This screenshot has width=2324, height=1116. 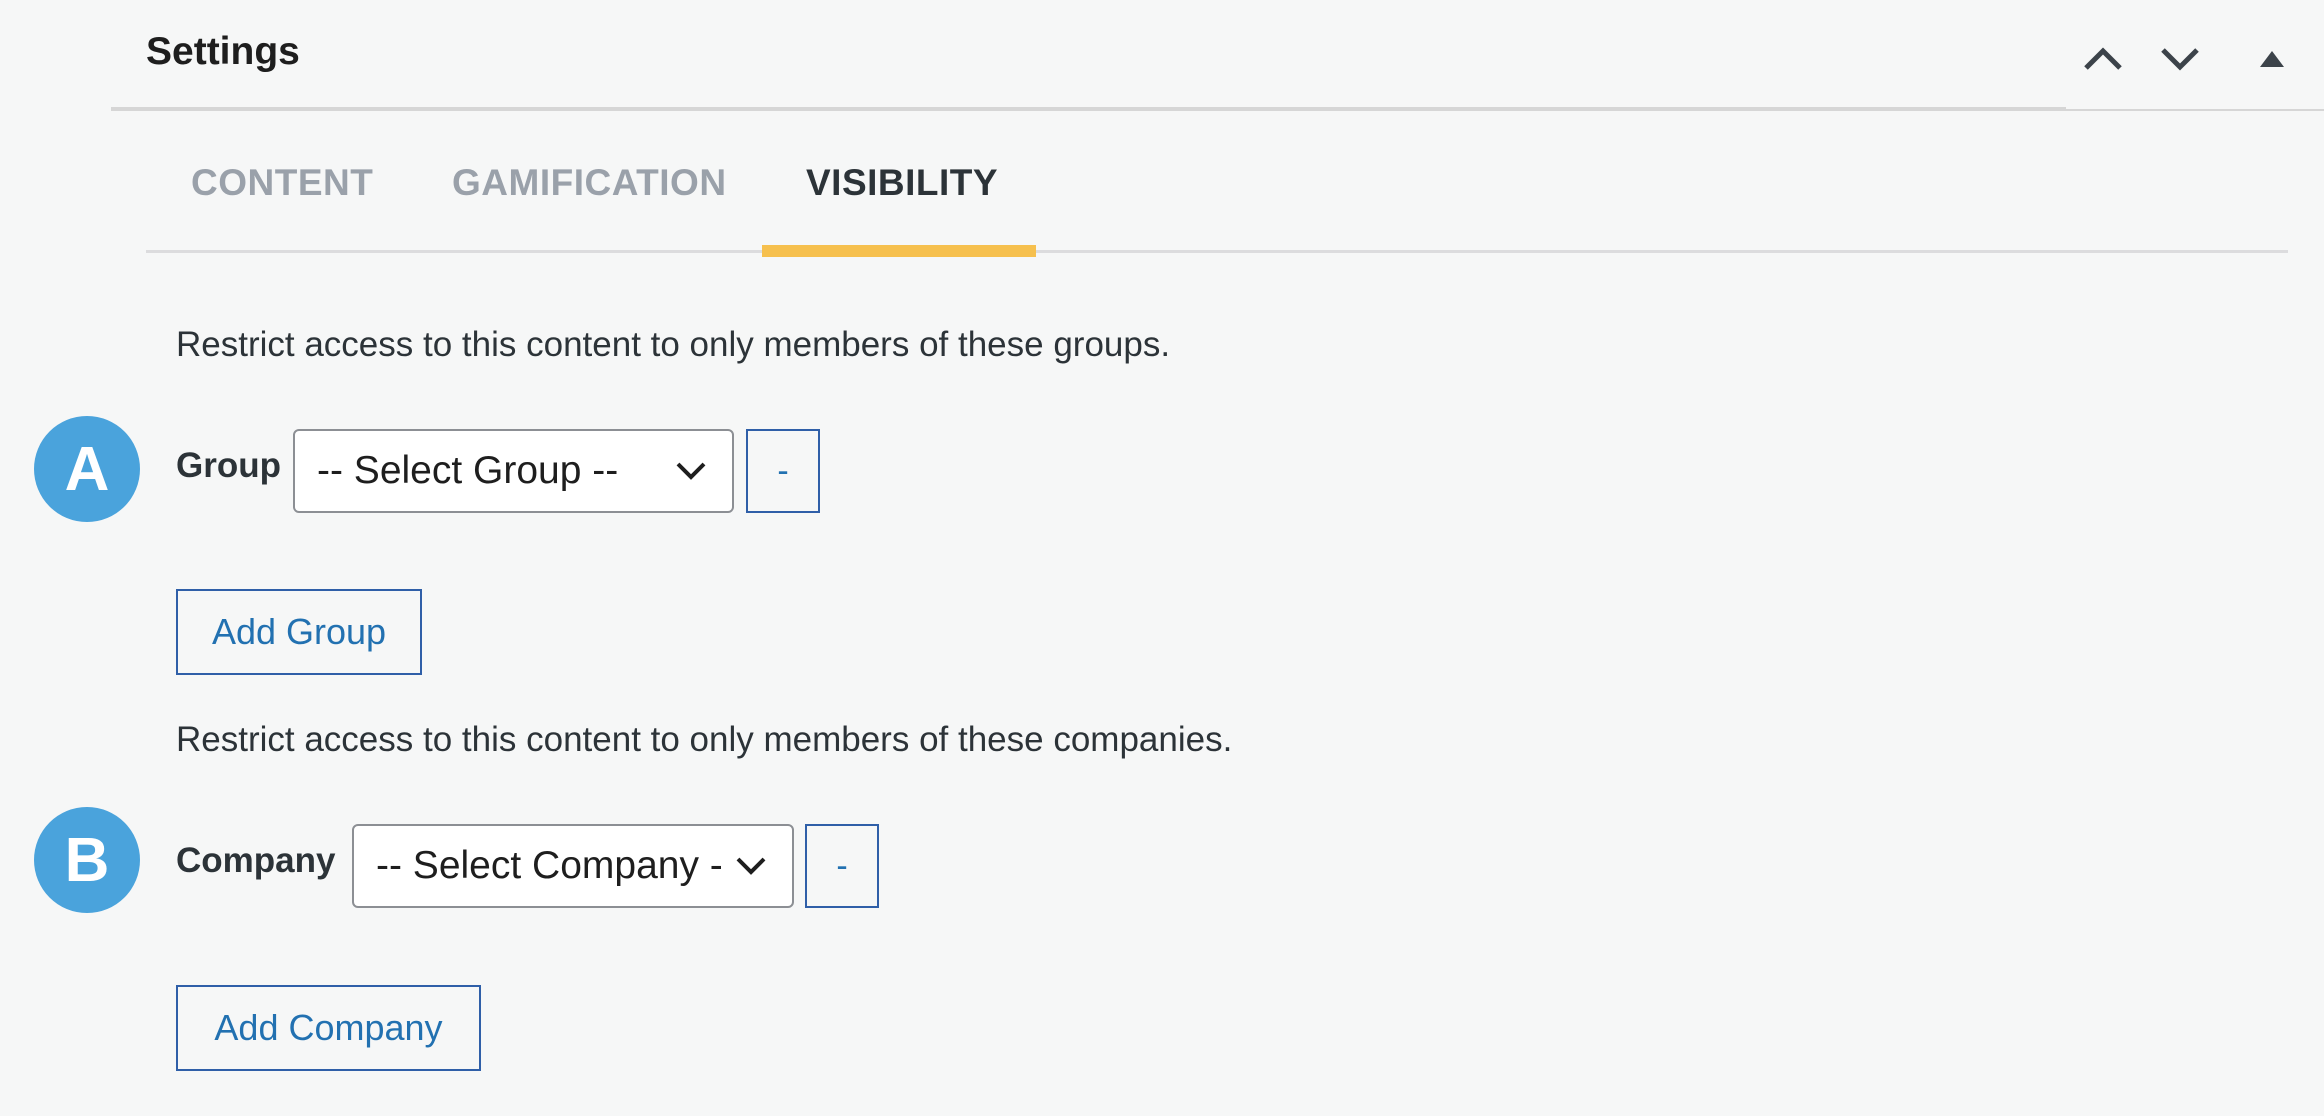 What do you see at coordinates (589, 183) in the screenshot?
I see `tab-gamification: GAMIFICATION` at bounding box center [589, 183].